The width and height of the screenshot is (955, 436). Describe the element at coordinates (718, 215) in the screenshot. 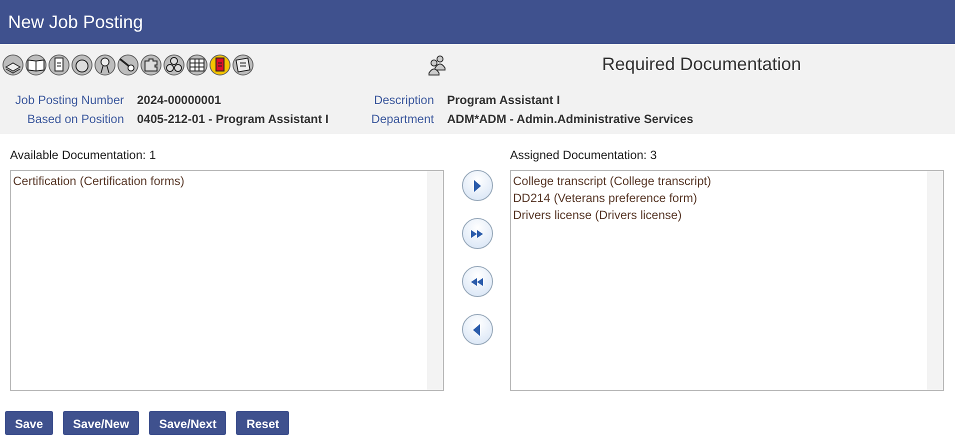

I see `list-item: Drivers license (Drivers license)` at that location.